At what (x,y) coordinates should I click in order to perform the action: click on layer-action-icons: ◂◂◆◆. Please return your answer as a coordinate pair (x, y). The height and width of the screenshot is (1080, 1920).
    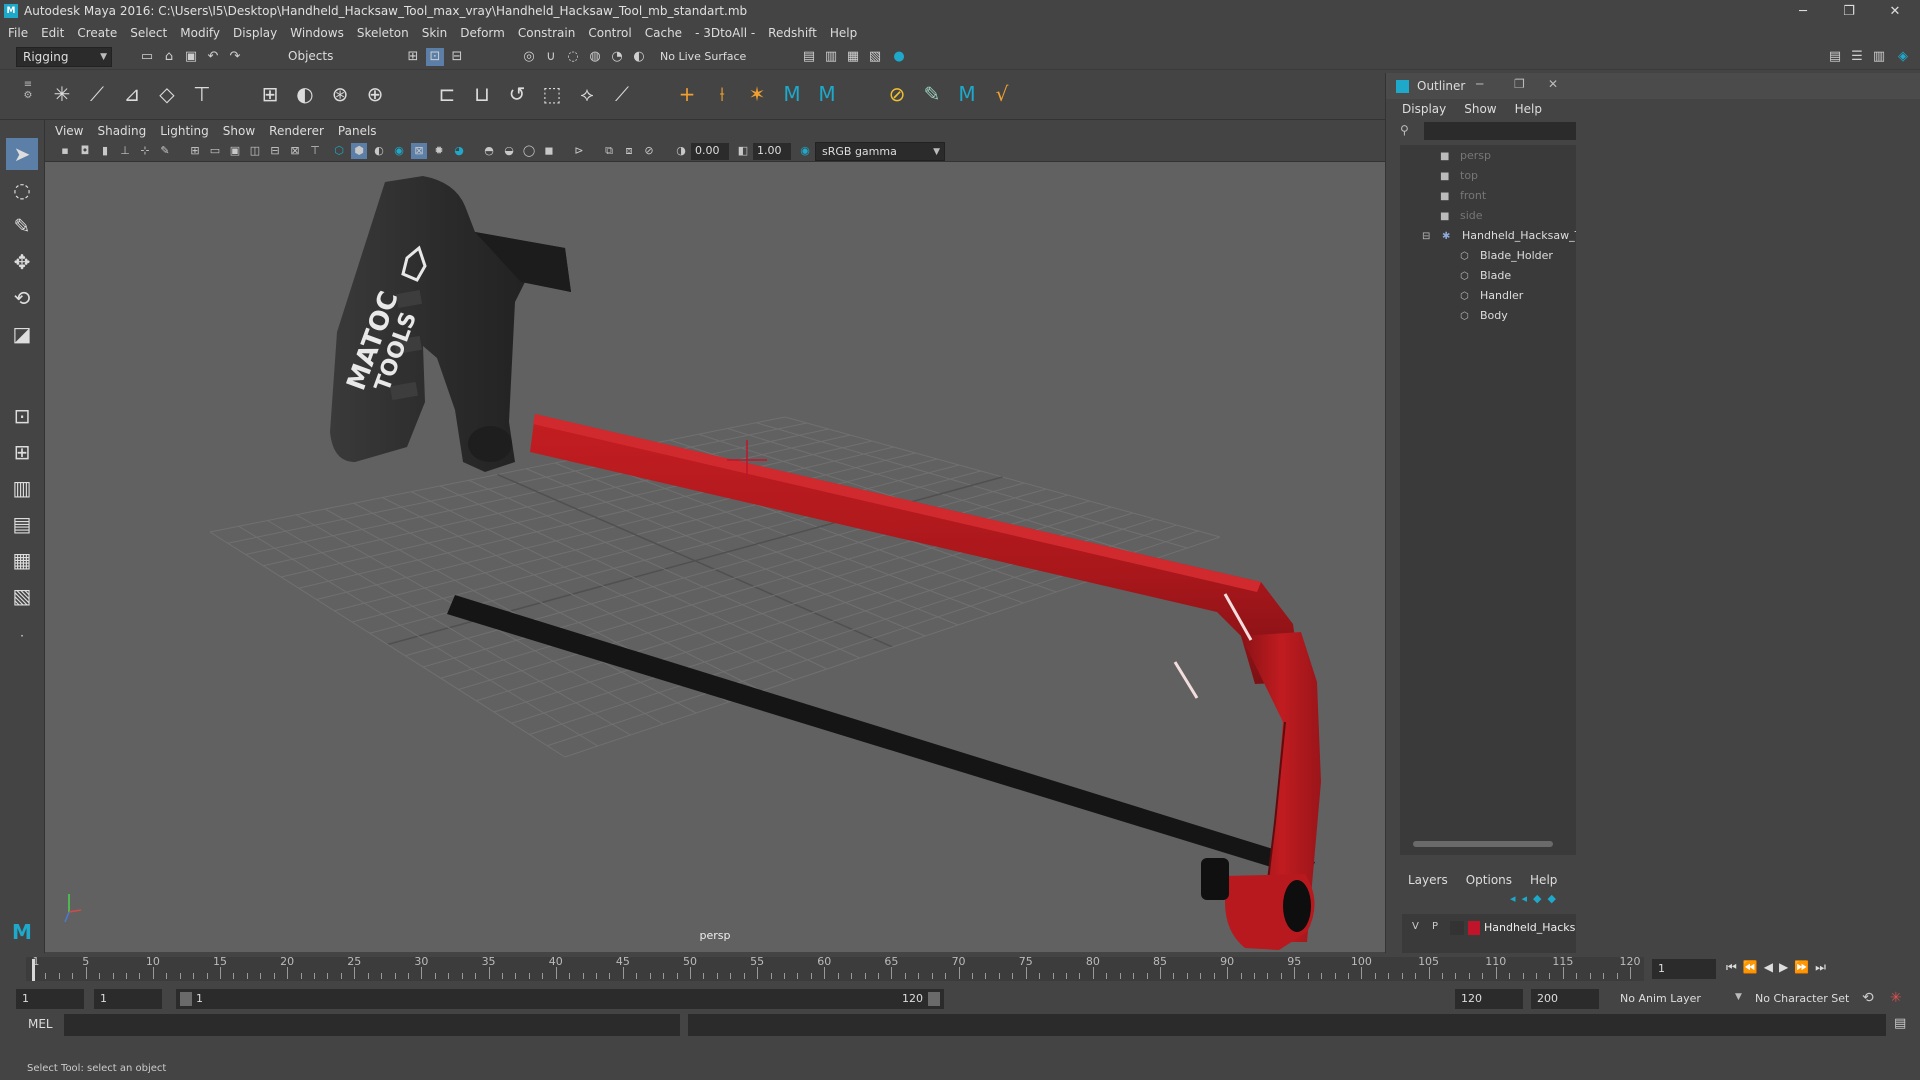
    Looking at the image, I should click on (1536, 898).